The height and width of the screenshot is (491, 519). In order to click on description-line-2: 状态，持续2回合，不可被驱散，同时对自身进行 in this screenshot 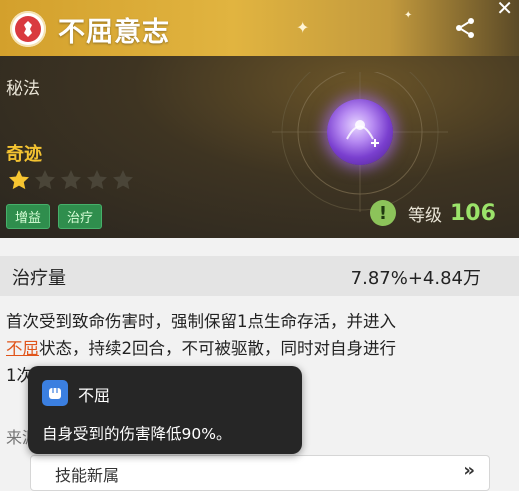, I will do `click(217, 348)`.